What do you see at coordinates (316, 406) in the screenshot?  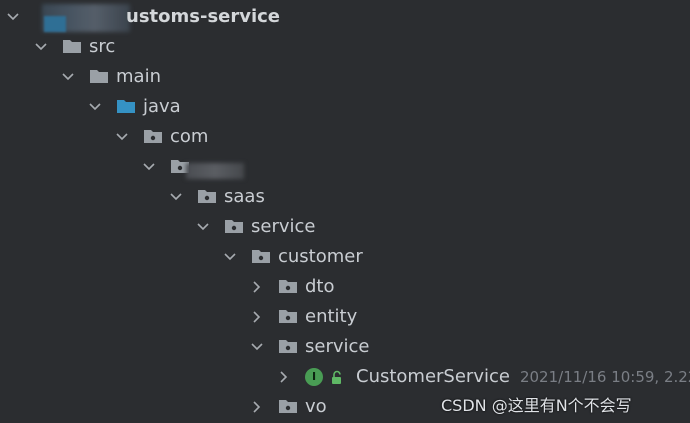 I see `tree-label-vo: vo` at bounding box center [316, 406].